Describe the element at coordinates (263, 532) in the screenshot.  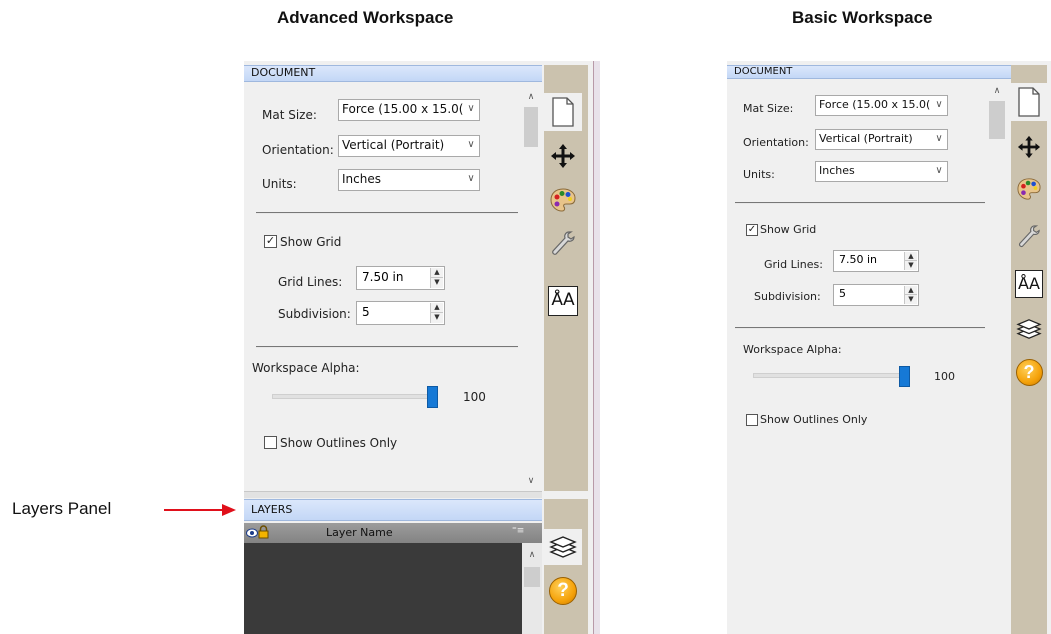
I see `lock-icon` at that location.